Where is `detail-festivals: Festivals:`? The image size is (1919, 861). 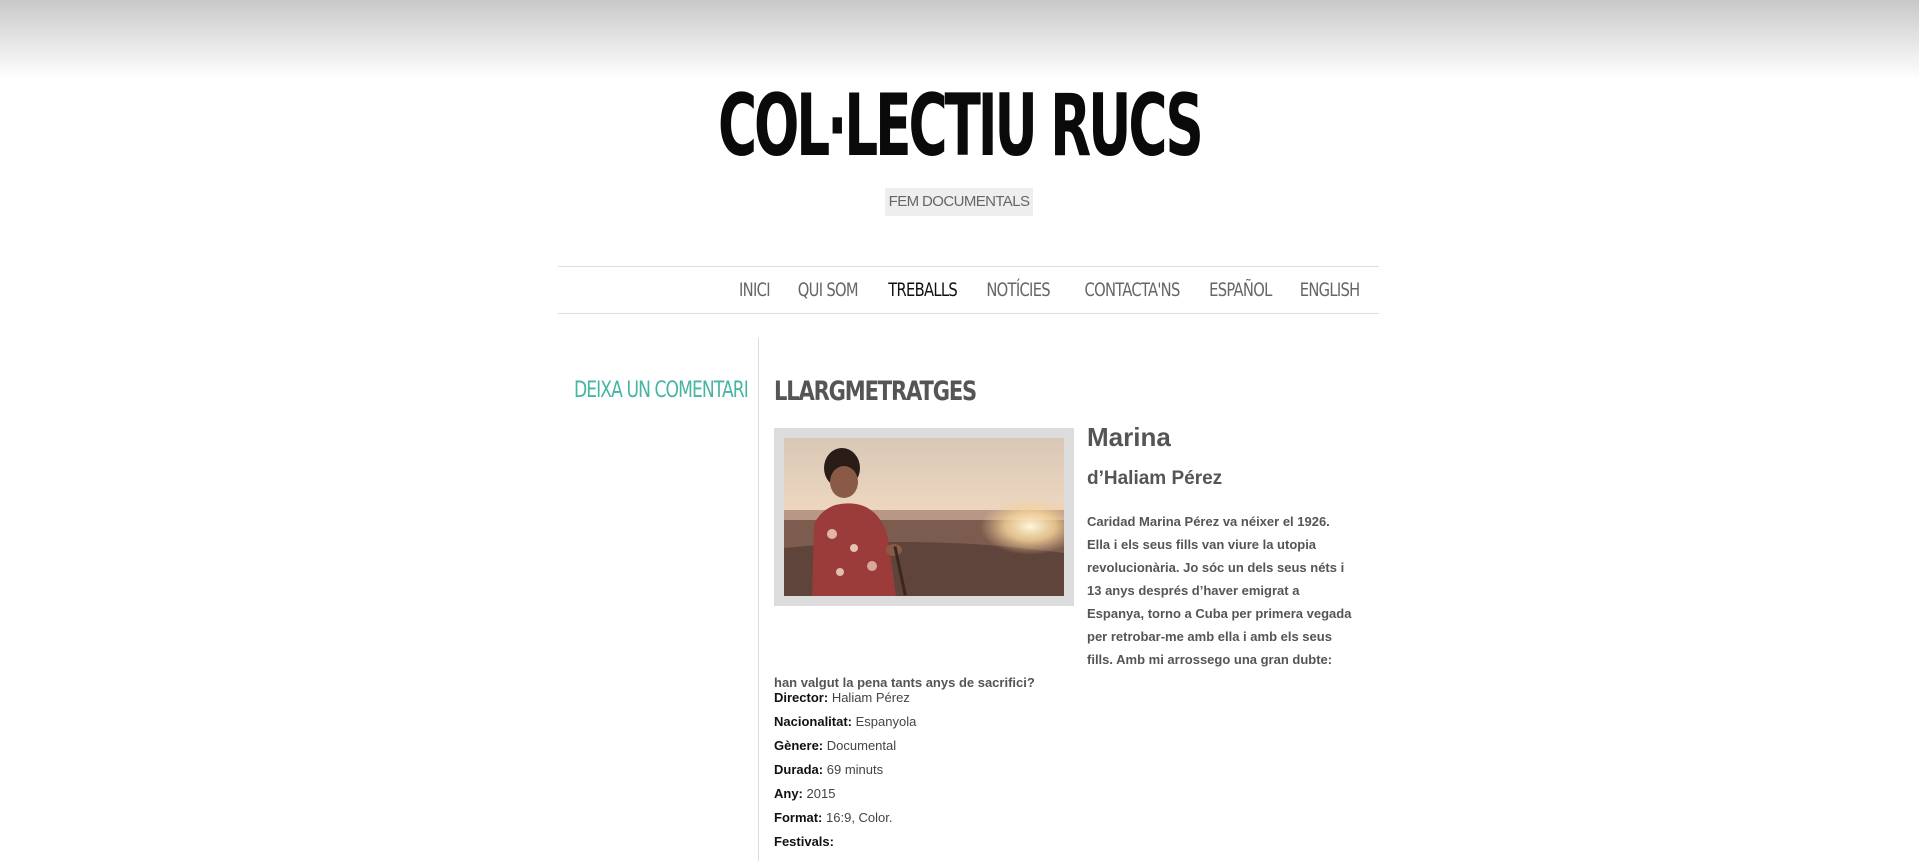
detail-festivals: Festivals: is located at coordinates (1064, 842).